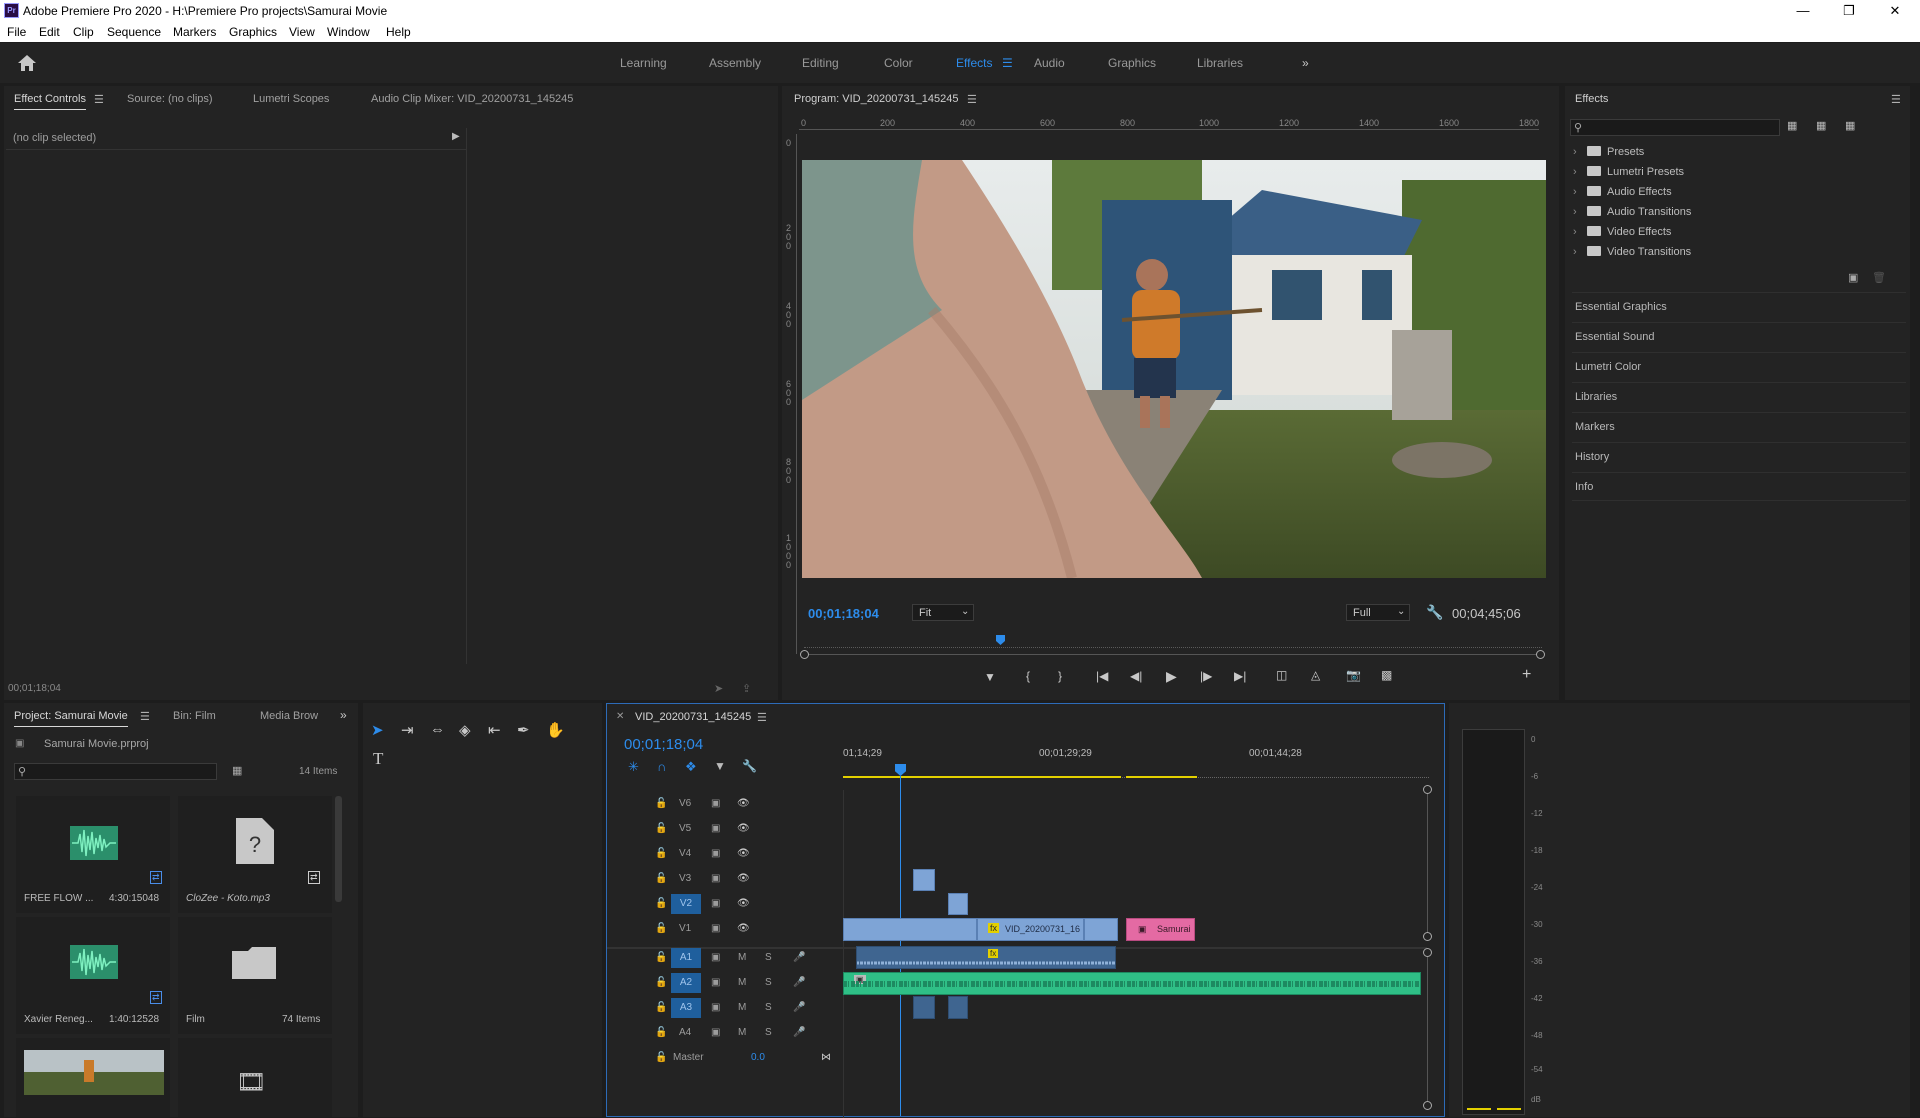  What do you see at coordinates (1102, 676) in the screenshot?
I see `go-to-in-icon: |◀` at bounding box center [1102, 676].